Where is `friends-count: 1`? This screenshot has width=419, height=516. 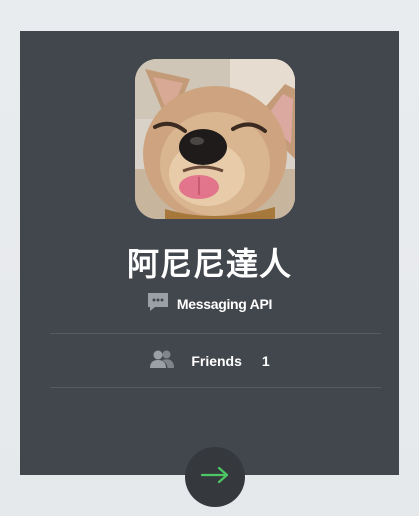
friends-count: 1 is located at coordinates (265, 361).